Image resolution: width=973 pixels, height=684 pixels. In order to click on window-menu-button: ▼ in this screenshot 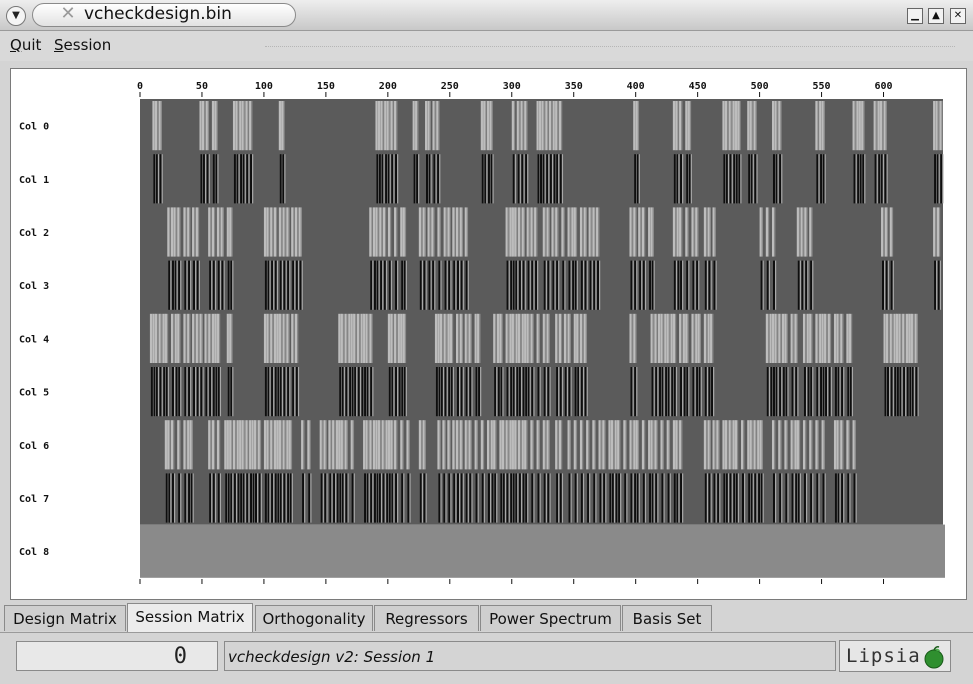, I will do `click(16, 16)`.